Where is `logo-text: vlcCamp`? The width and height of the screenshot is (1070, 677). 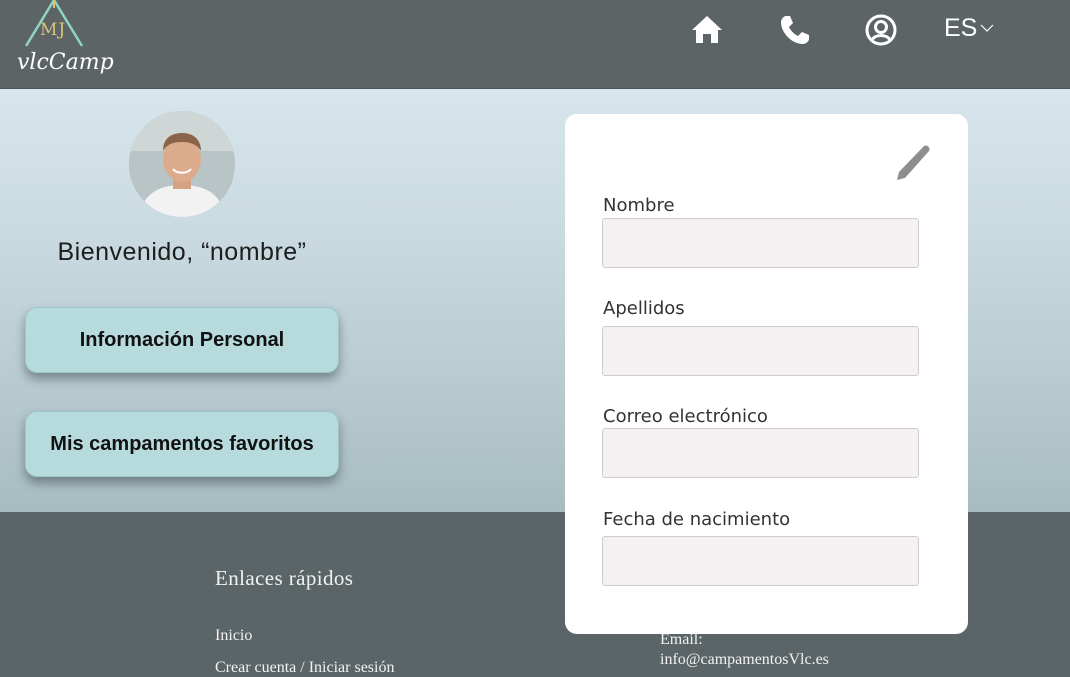 logo-text: vlcCamp is located at coordinates (65, 62).